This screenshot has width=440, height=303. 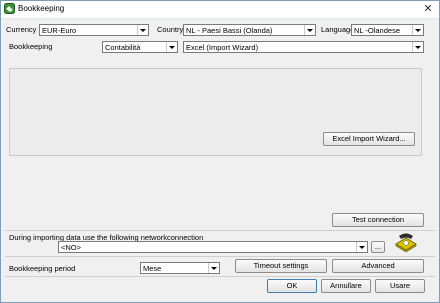 What do you see at coordinates (152, 268) in the screenshot?
I see `period-value: Mese` at bounding box center [152, 268].